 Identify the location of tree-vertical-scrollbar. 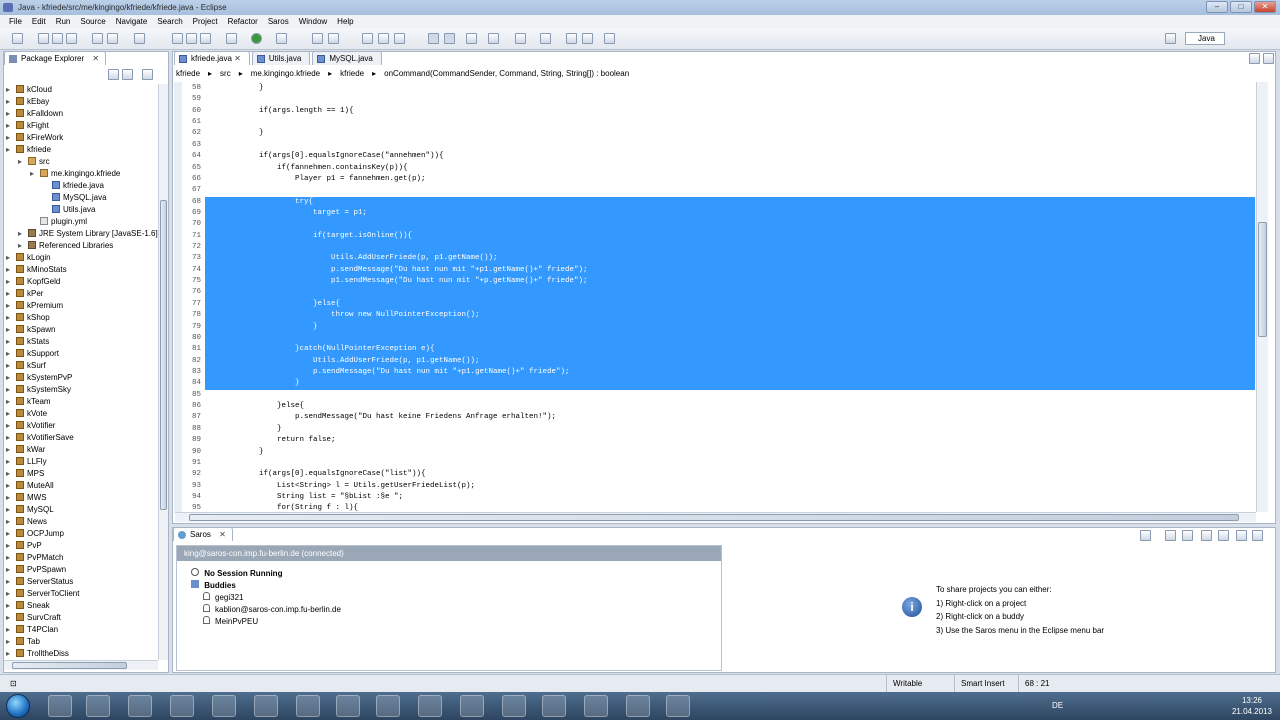
(163, 372).